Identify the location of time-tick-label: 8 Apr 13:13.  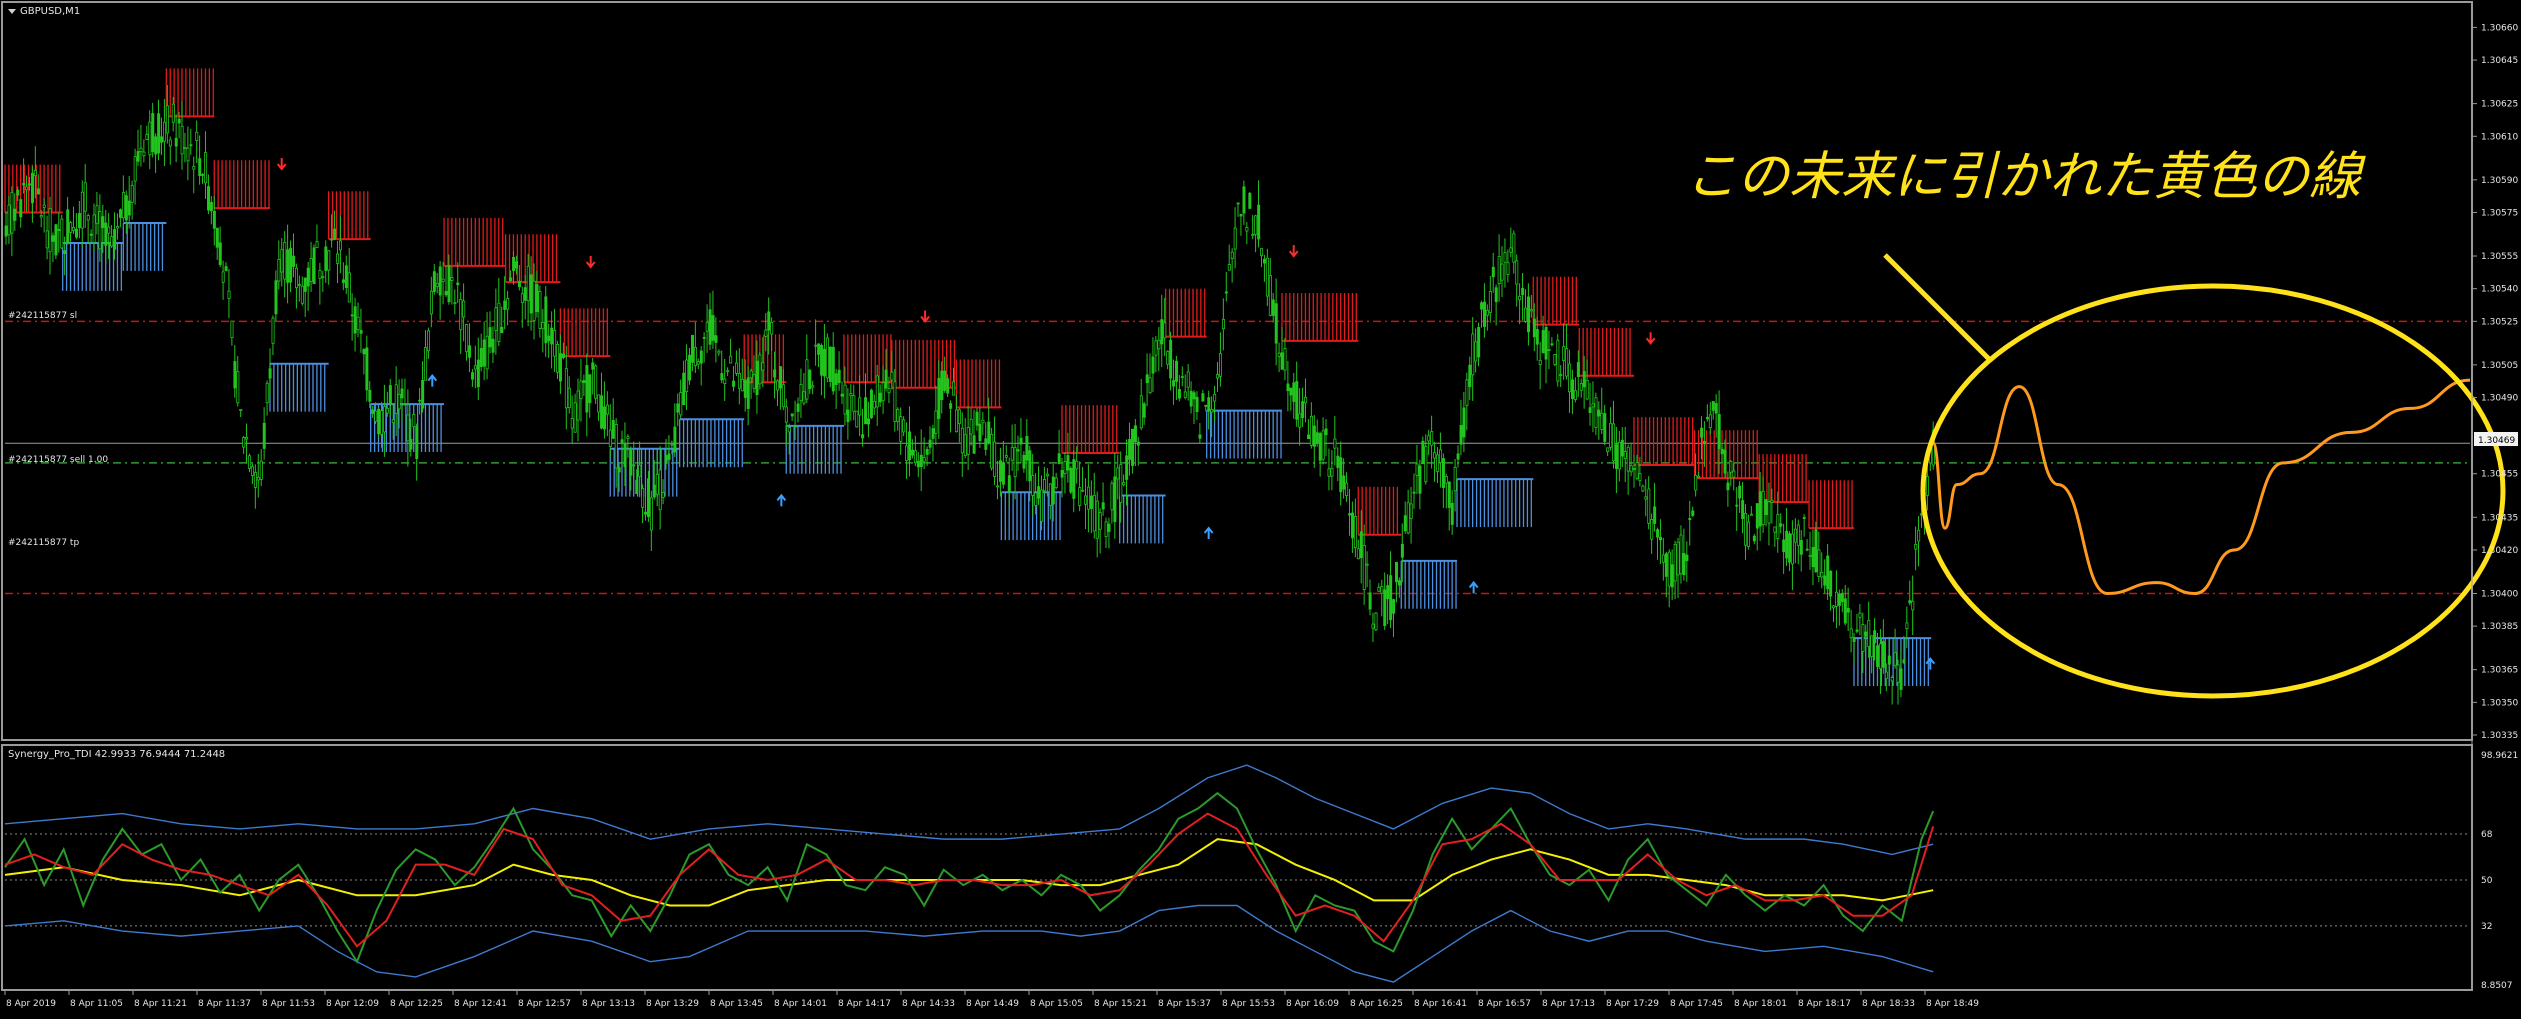
(608, 1004).